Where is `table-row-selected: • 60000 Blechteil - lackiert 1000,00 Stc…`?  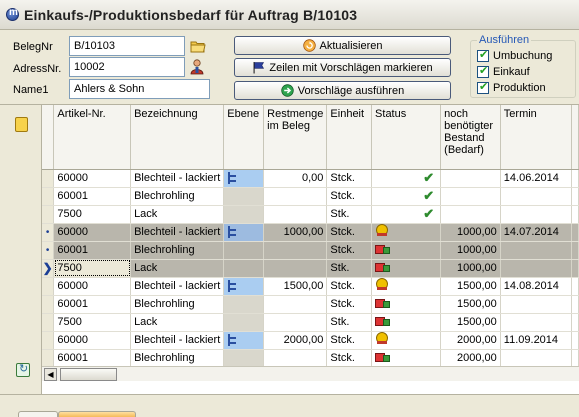
table-row-selected: • 60000 Blechteil - lackiert 1000,00 Stc… is located at coordinates (310, 232).